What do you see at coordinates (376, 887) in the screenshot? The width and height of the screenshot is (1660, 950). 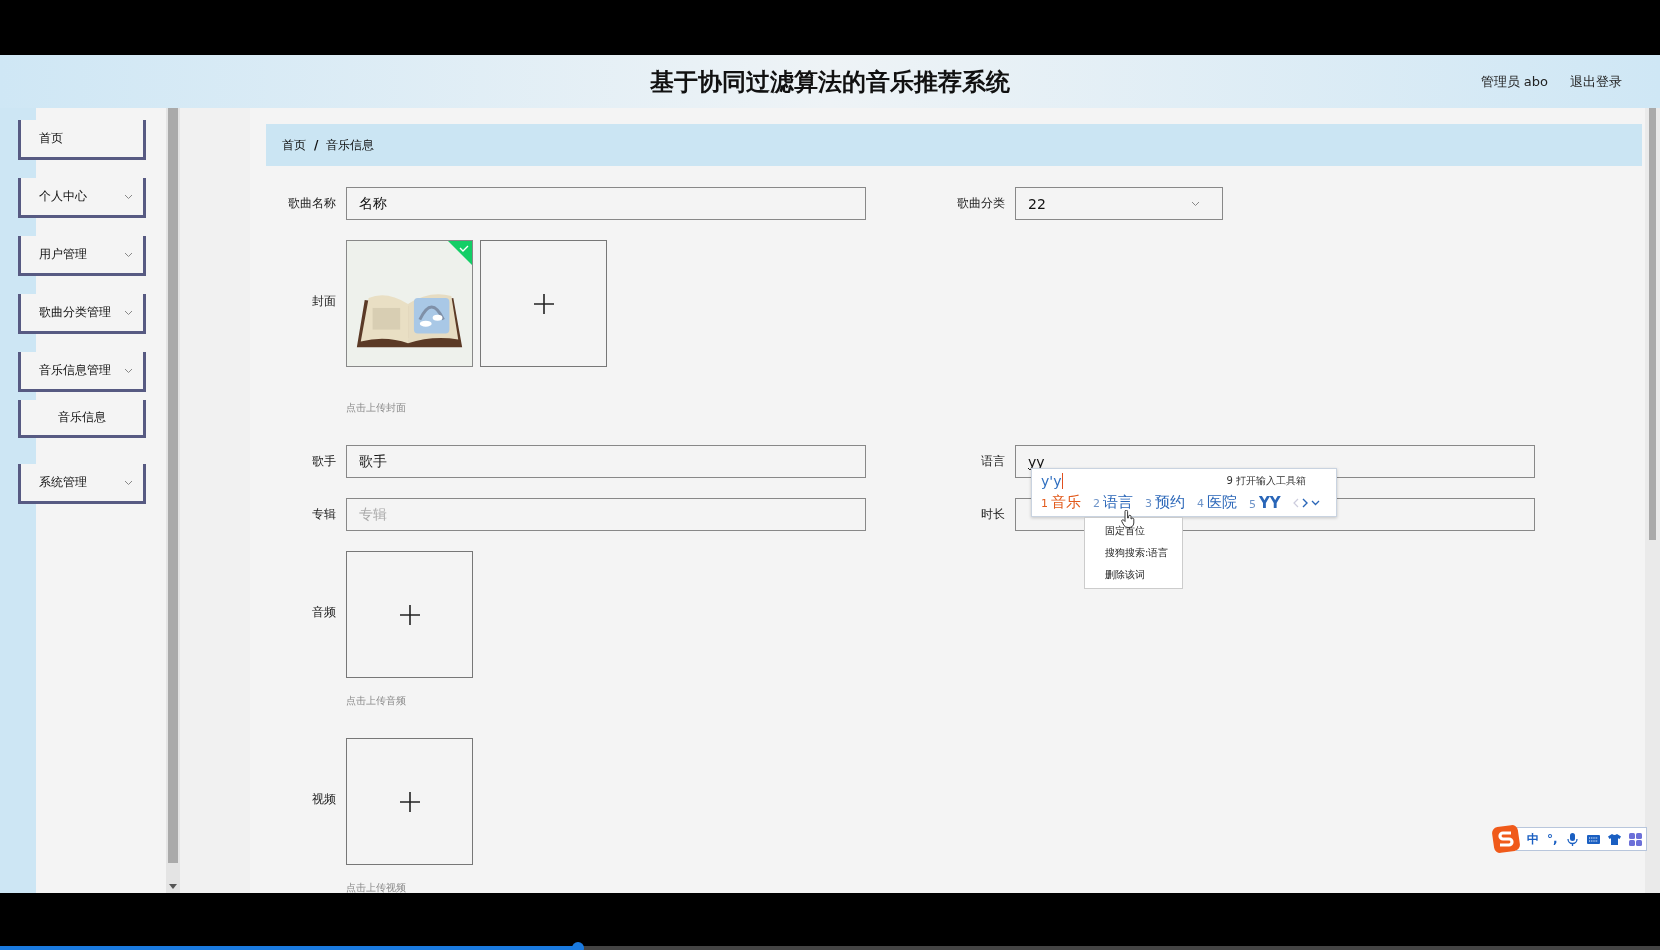 I see `upload-hint: 点击上传视频` at bounding box center [376, 887].